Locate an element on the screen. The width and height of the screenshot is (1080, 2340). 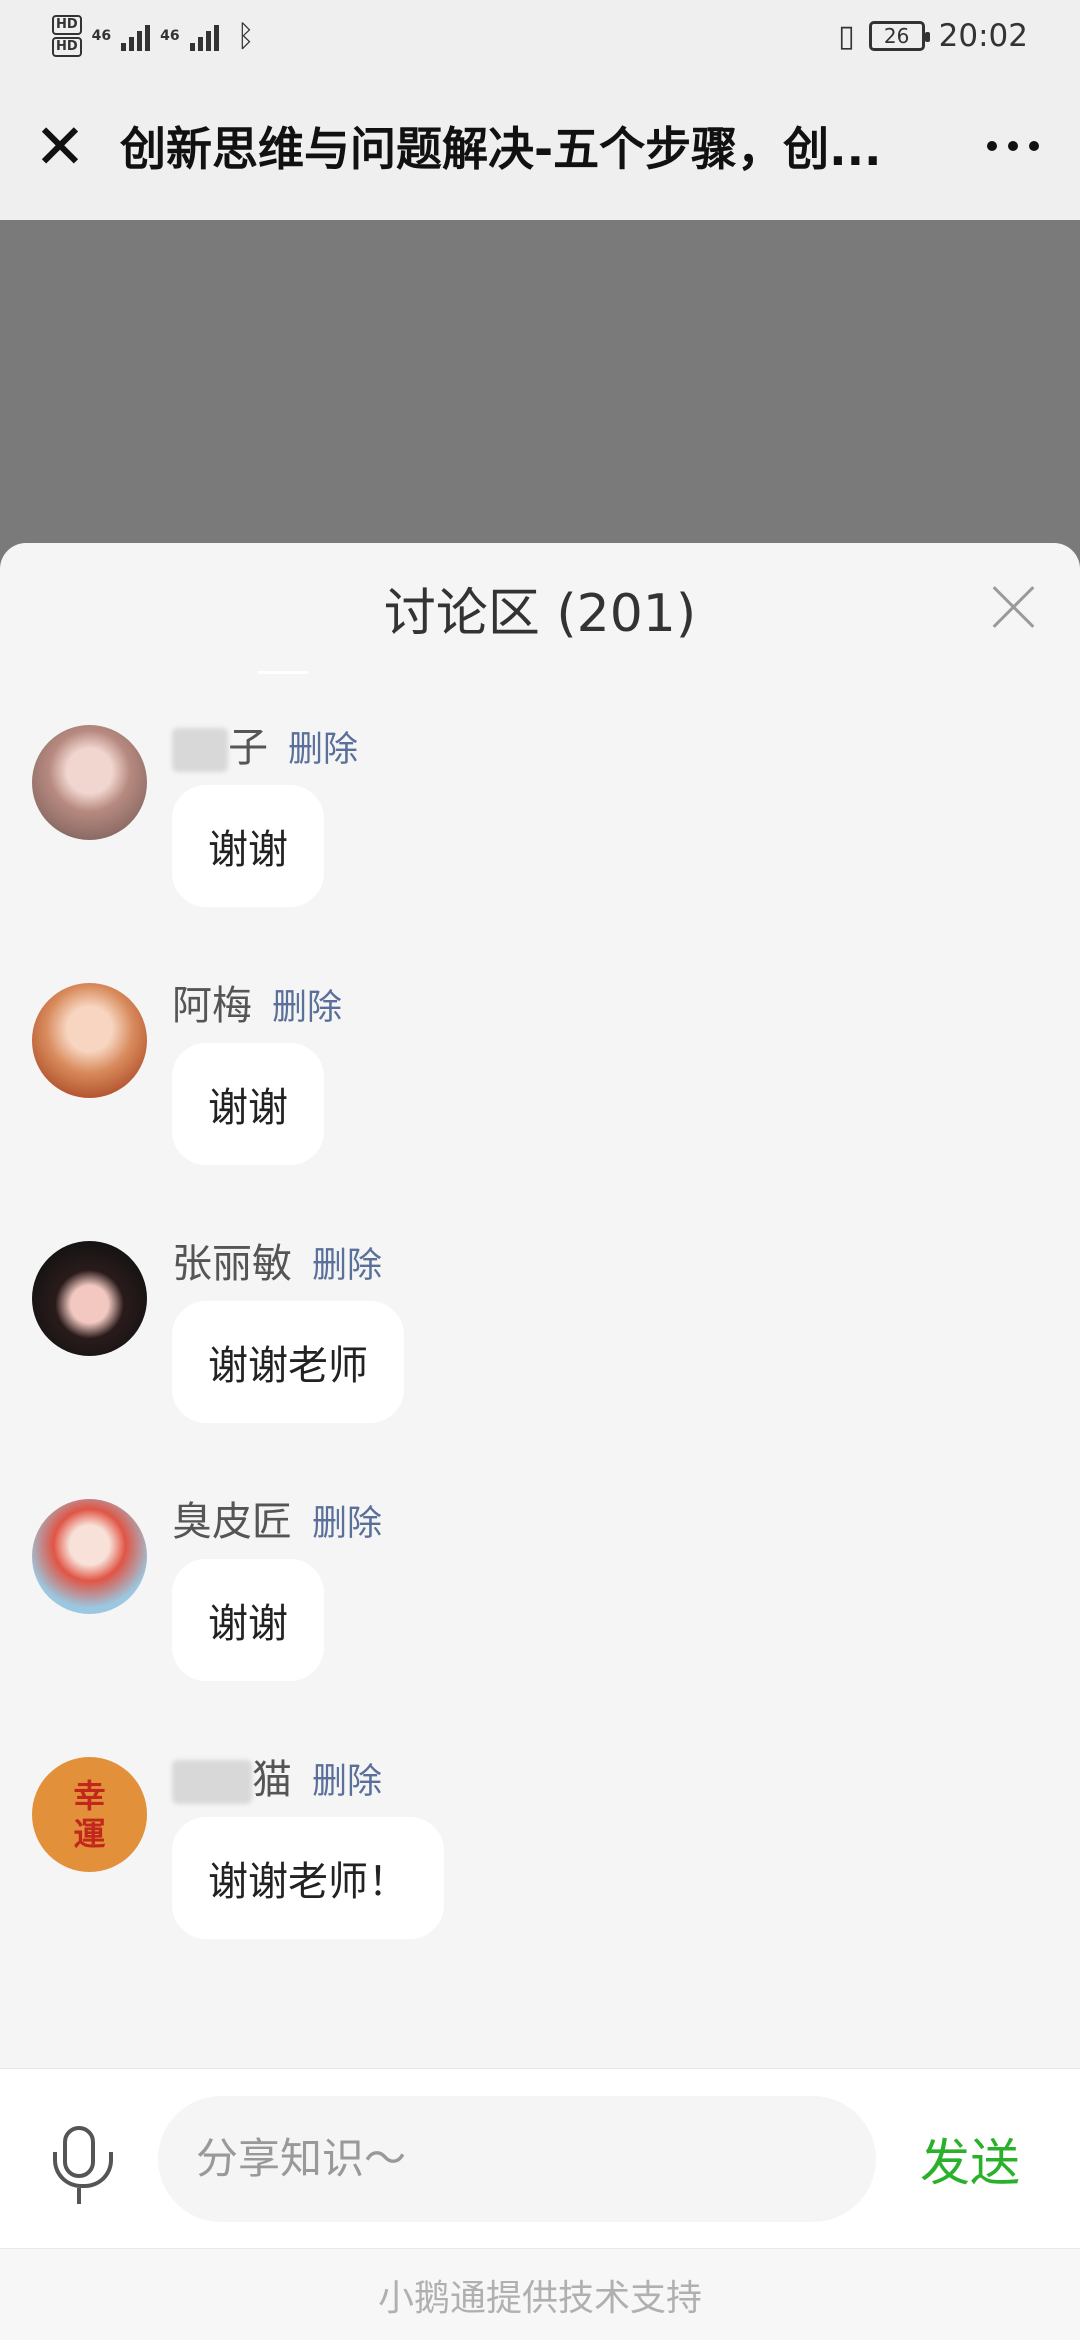
vibrate-icon: ▯ is located at coordinates (846, 36).